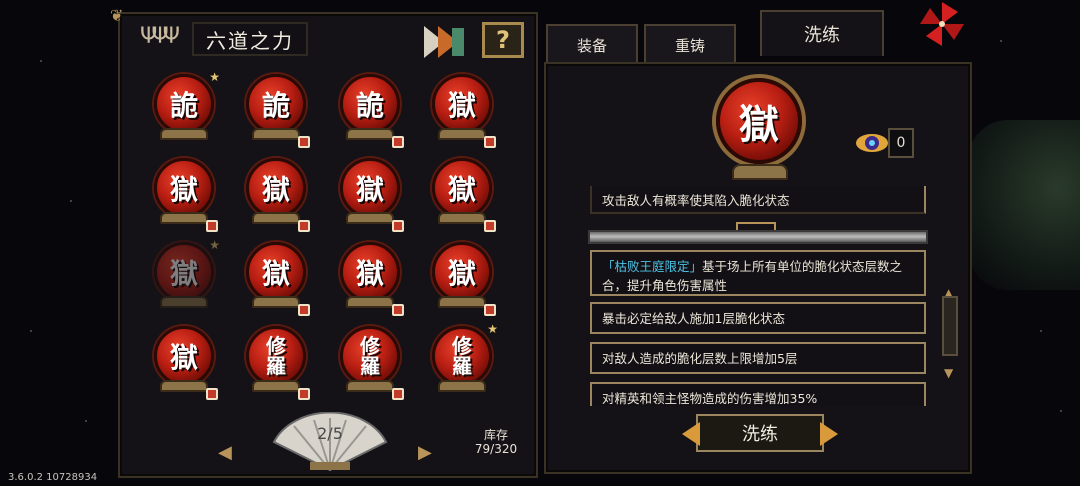  I want to click on prev-arrow-icon: ◀, so click(225, 452).